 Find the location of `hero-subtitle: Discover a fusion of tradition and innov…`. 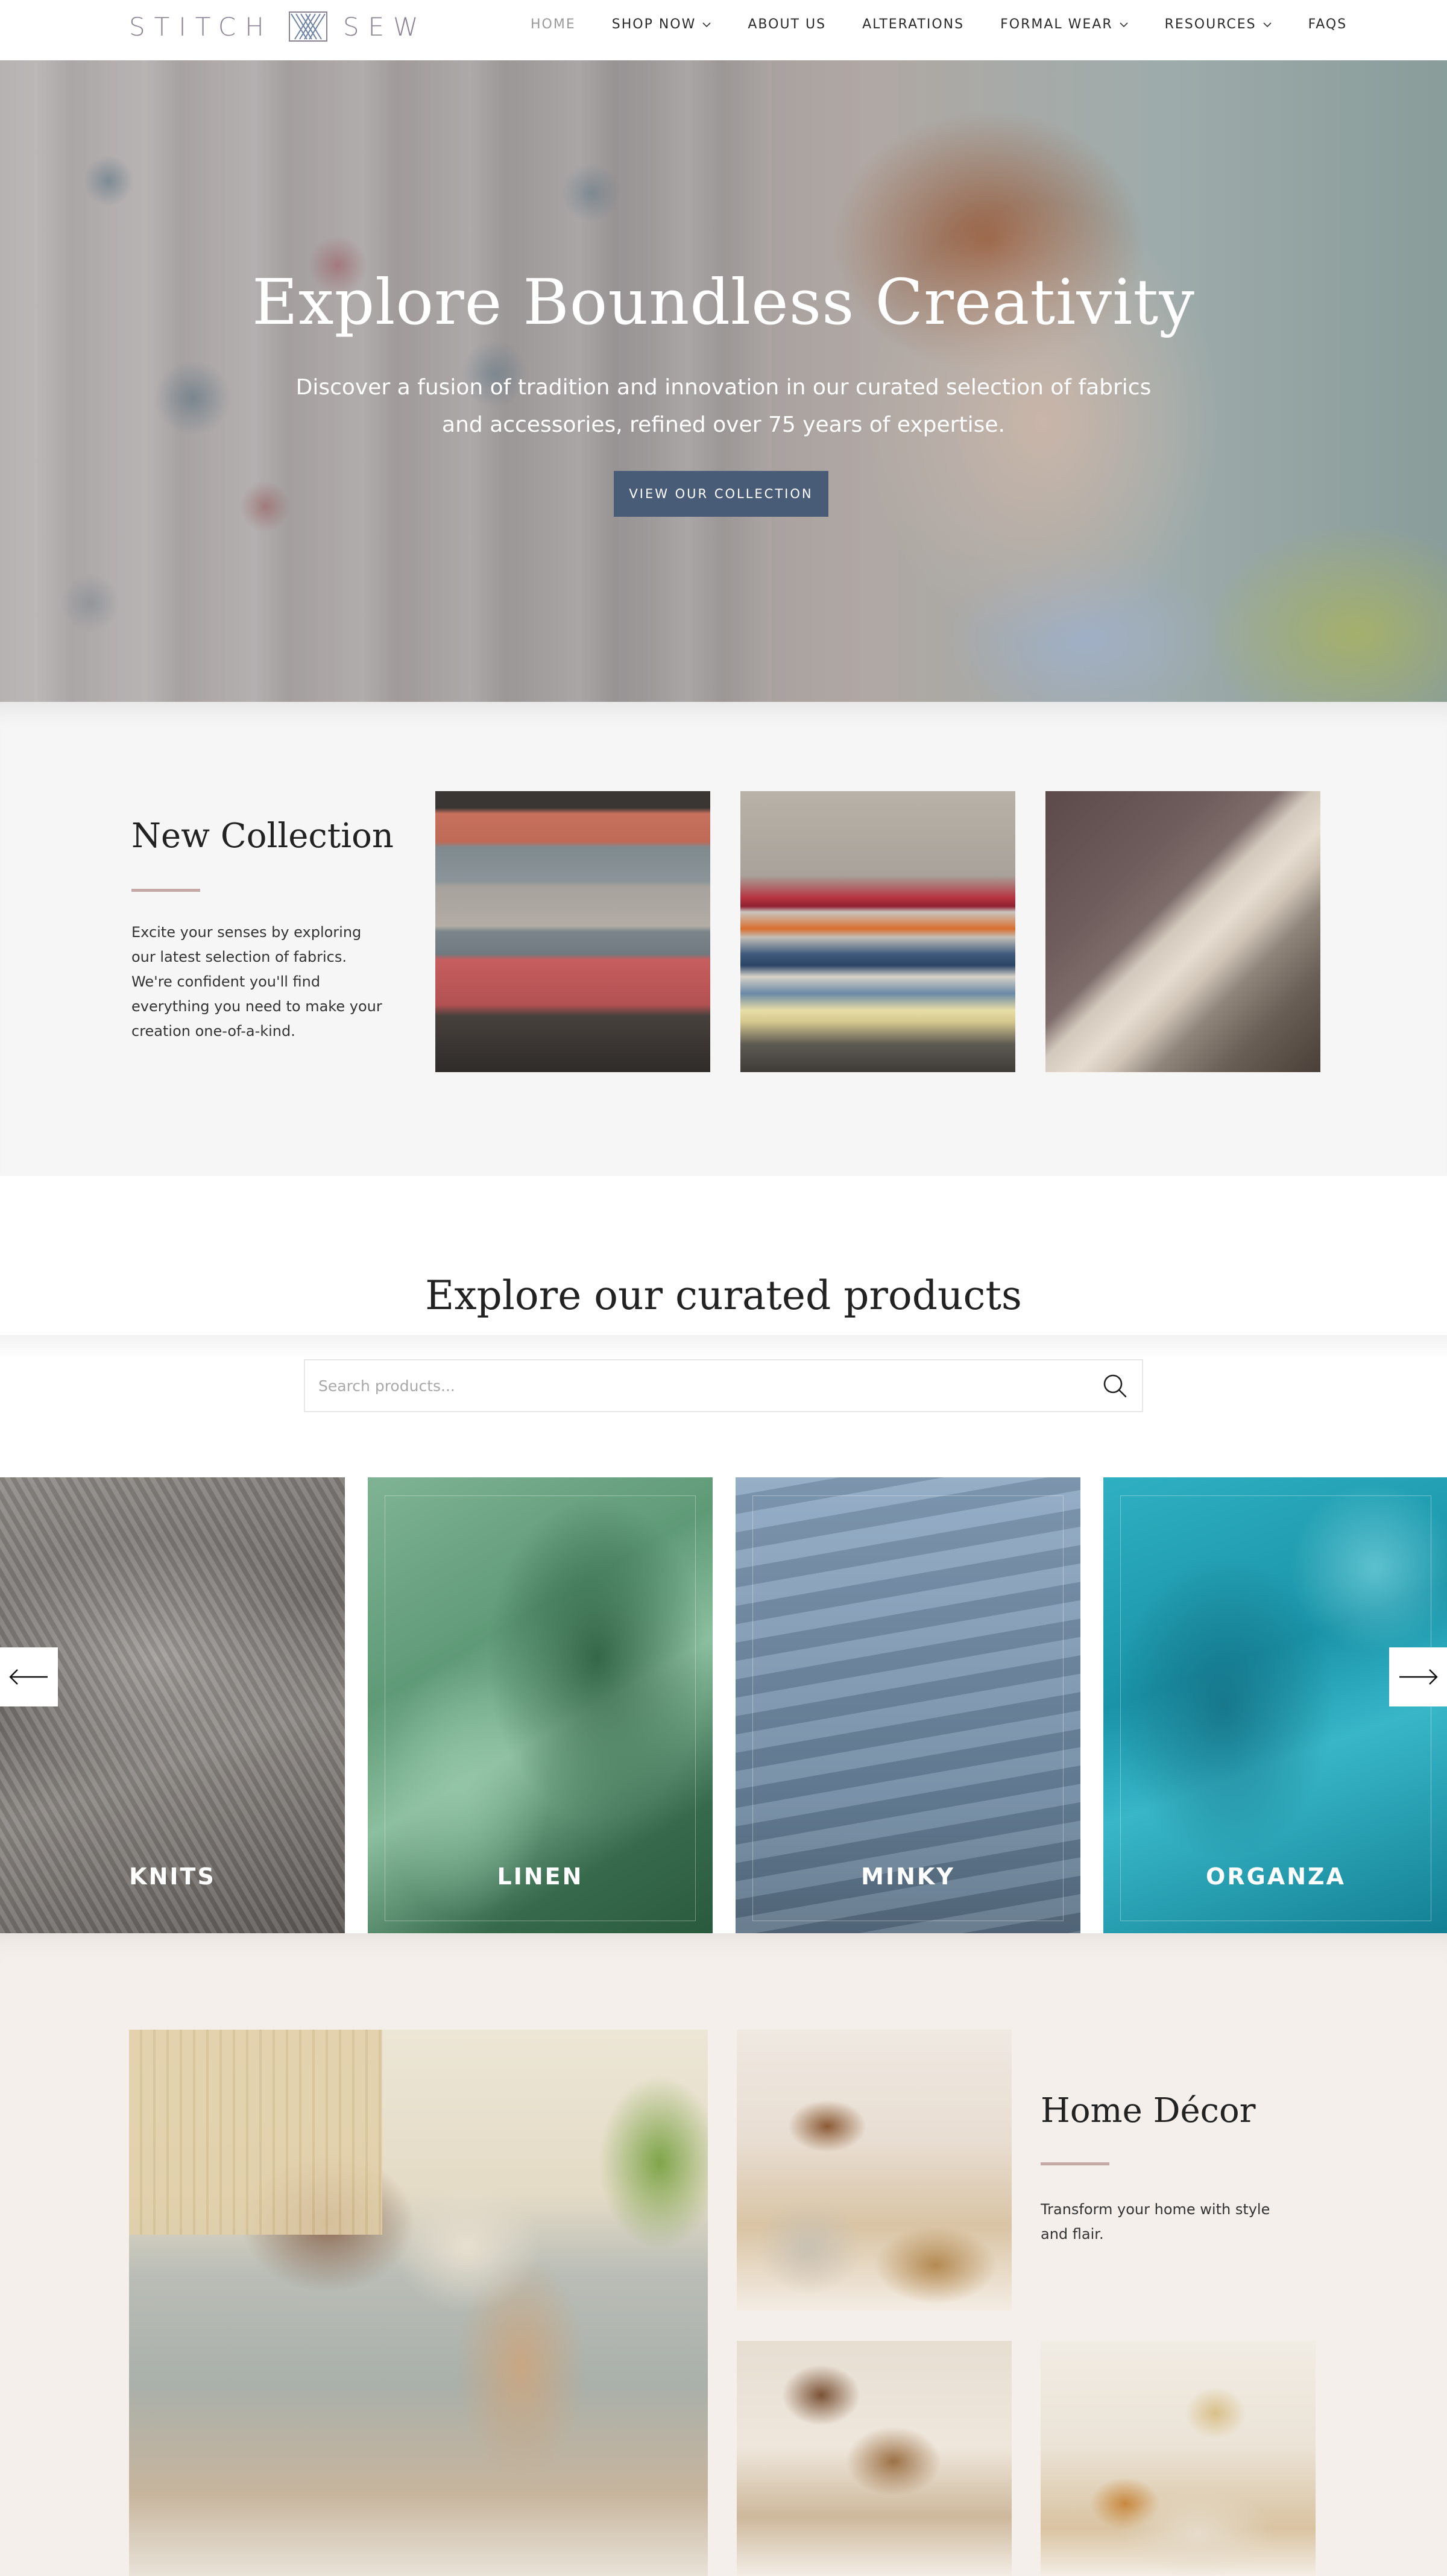

hero-subtitle: Discover a fusion of tradition and innov… is located at coordinates (723, 406).